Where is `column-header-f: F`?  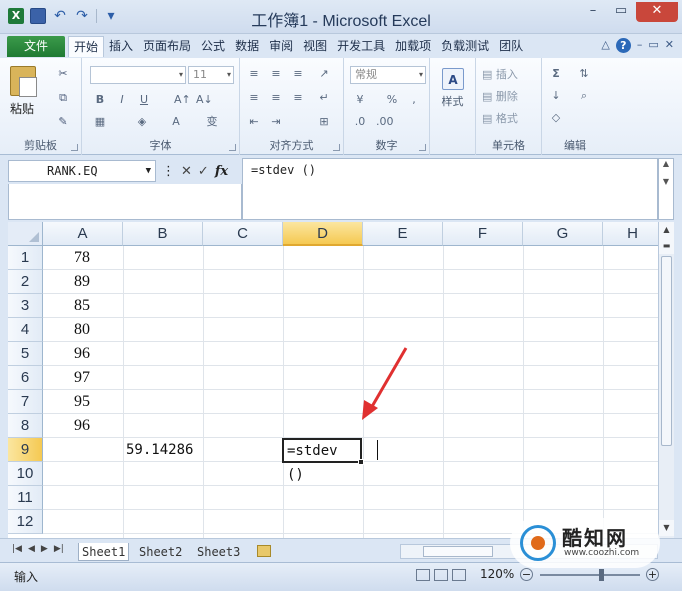
column-header-f: F is located at coordinates (483, 234).